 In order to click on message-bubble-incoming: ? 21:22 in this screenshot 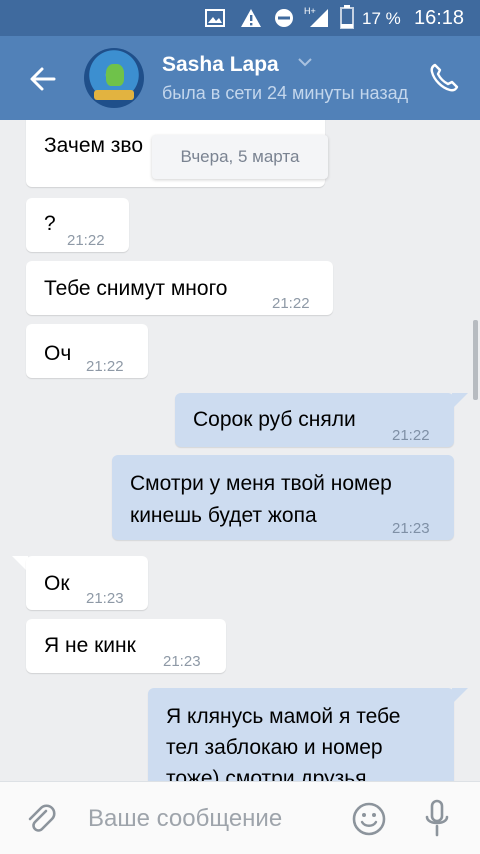, I will do `click(77, 225)`.